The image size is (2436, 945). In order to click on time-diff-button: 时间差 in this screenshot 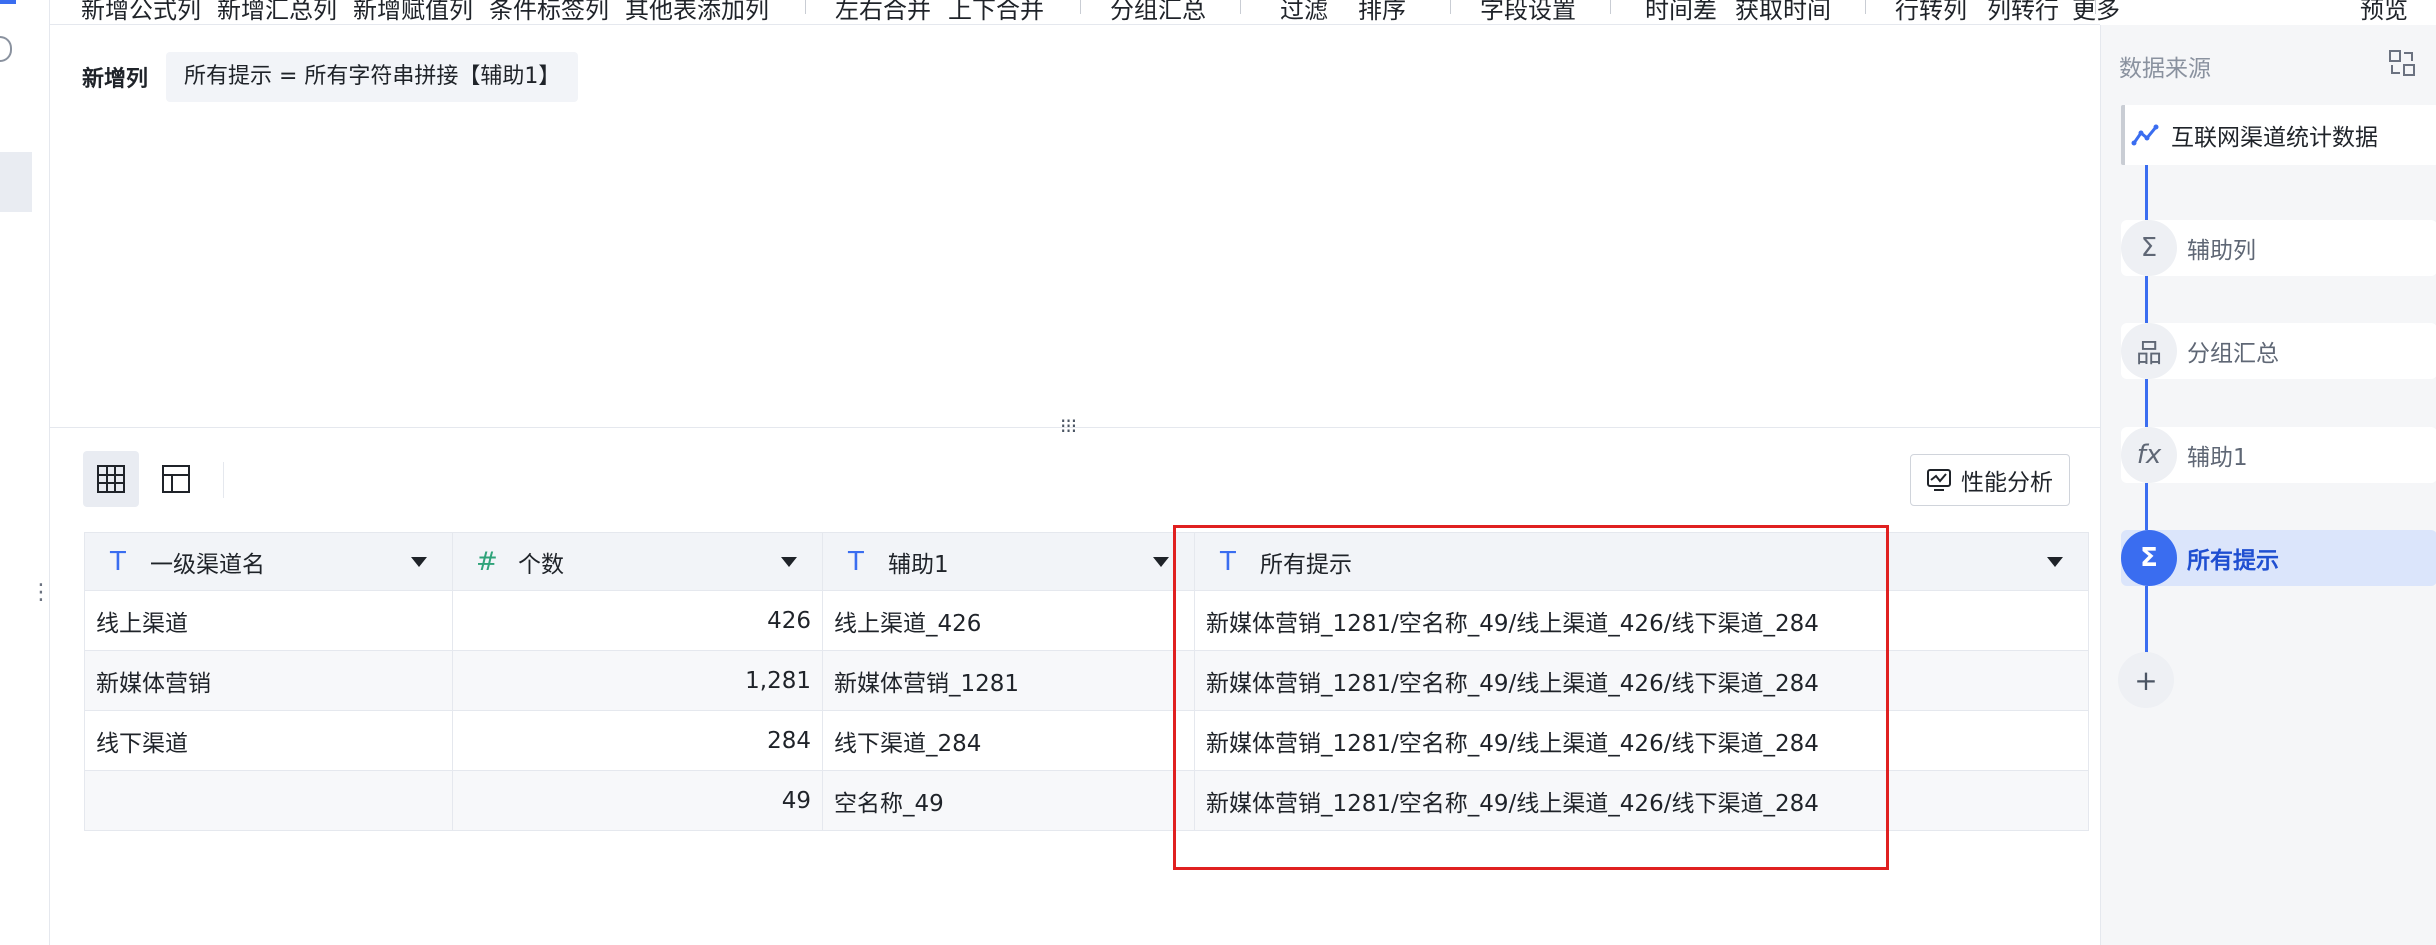, I will do `click(1681, 12)`.